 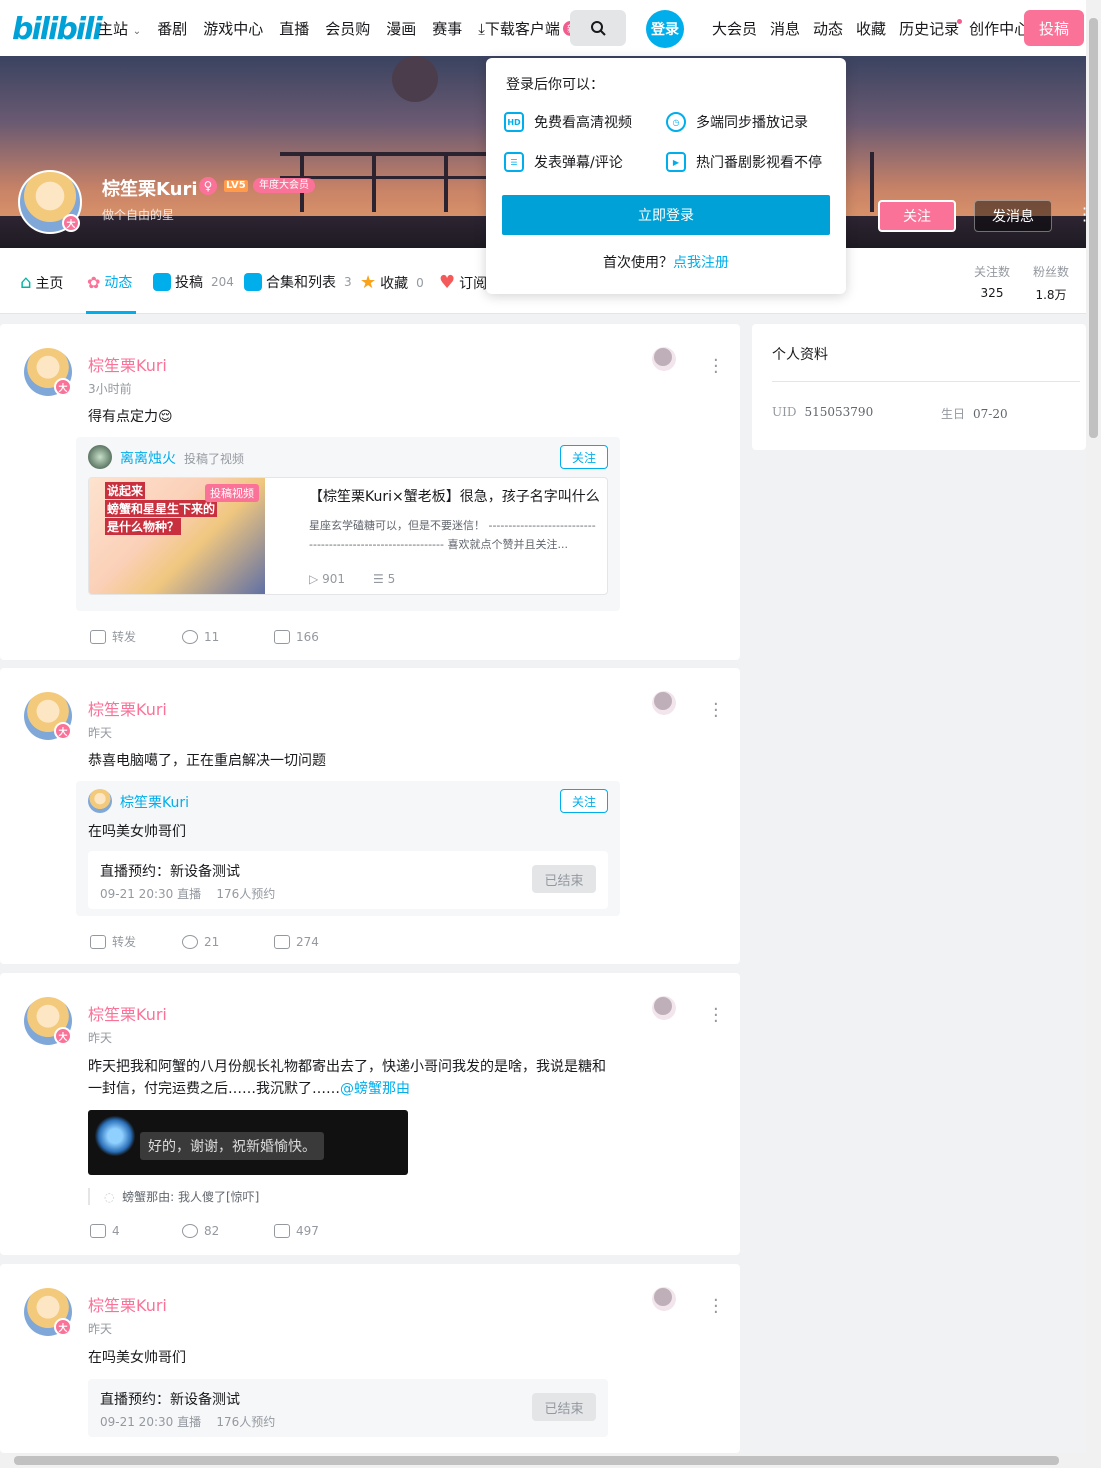 I want to click on comment-icon, so click(x=190, y=1231).